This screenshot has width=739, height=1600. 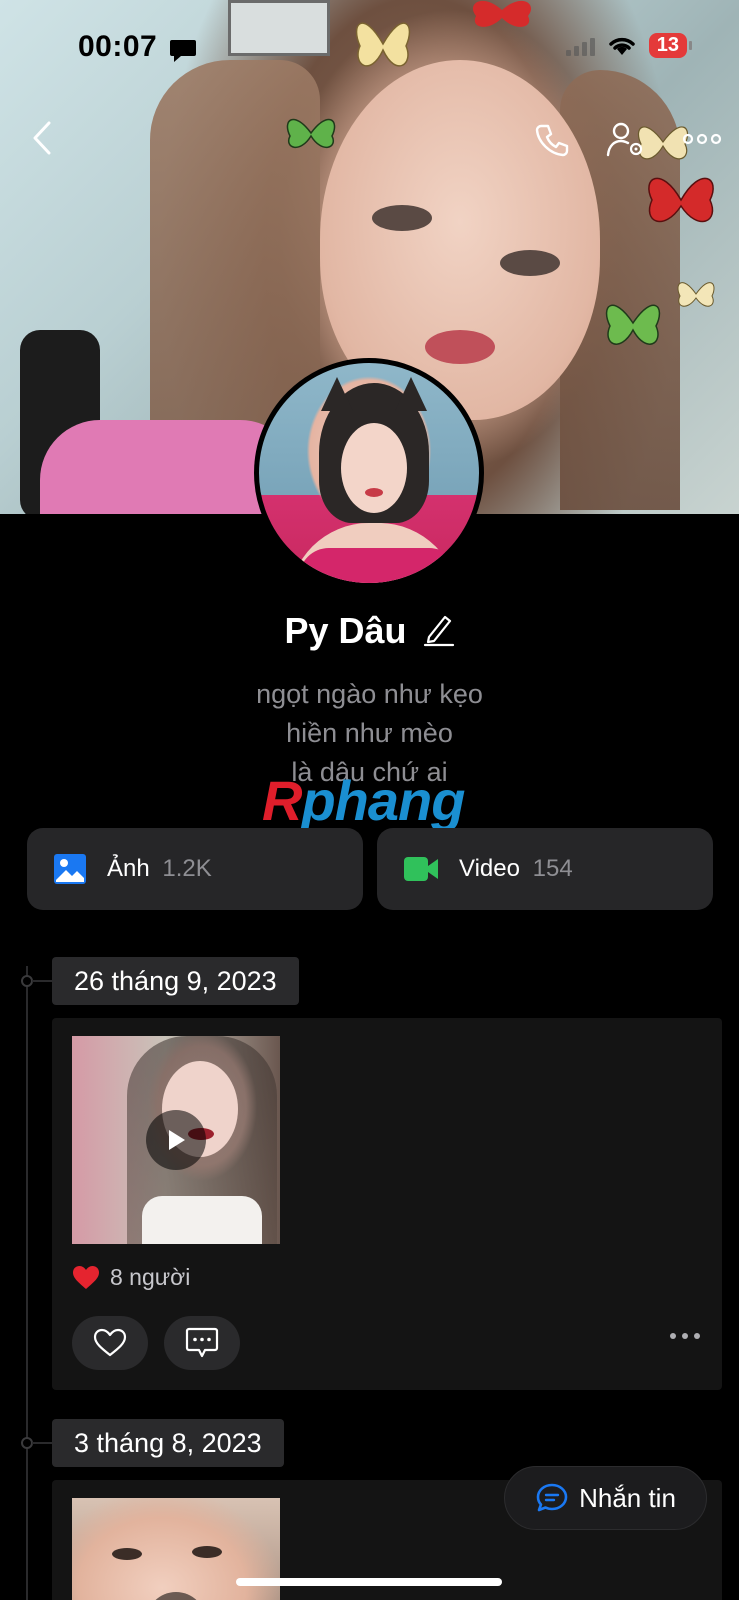 What do you see at coordinates (489, 868) in the screenshot?
I see `videos-label: Video` at bounding box center [489, 868].